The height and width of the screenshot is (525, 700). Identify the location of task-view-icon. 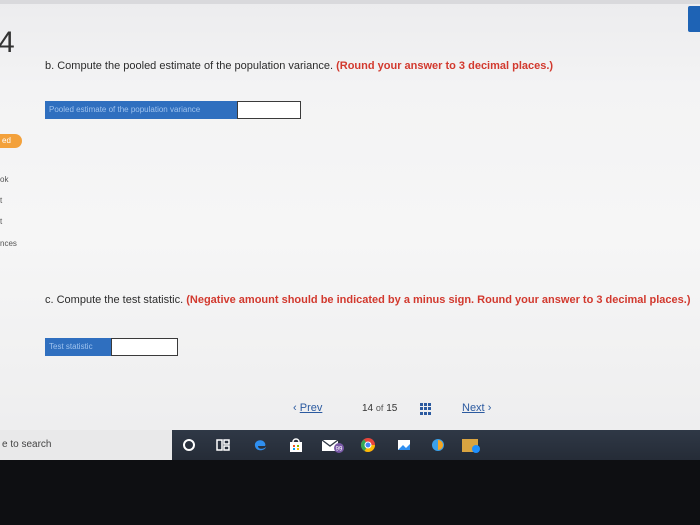
(223, 445).